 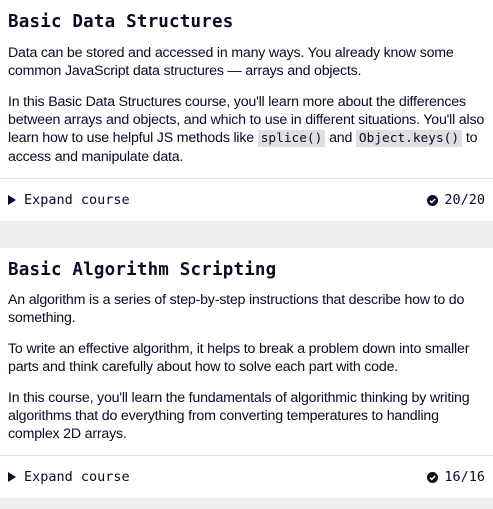 What do you see at coordinates (341, 138) in the screenshot?
I see `text-segment: and` at bounding box center [341, 138].